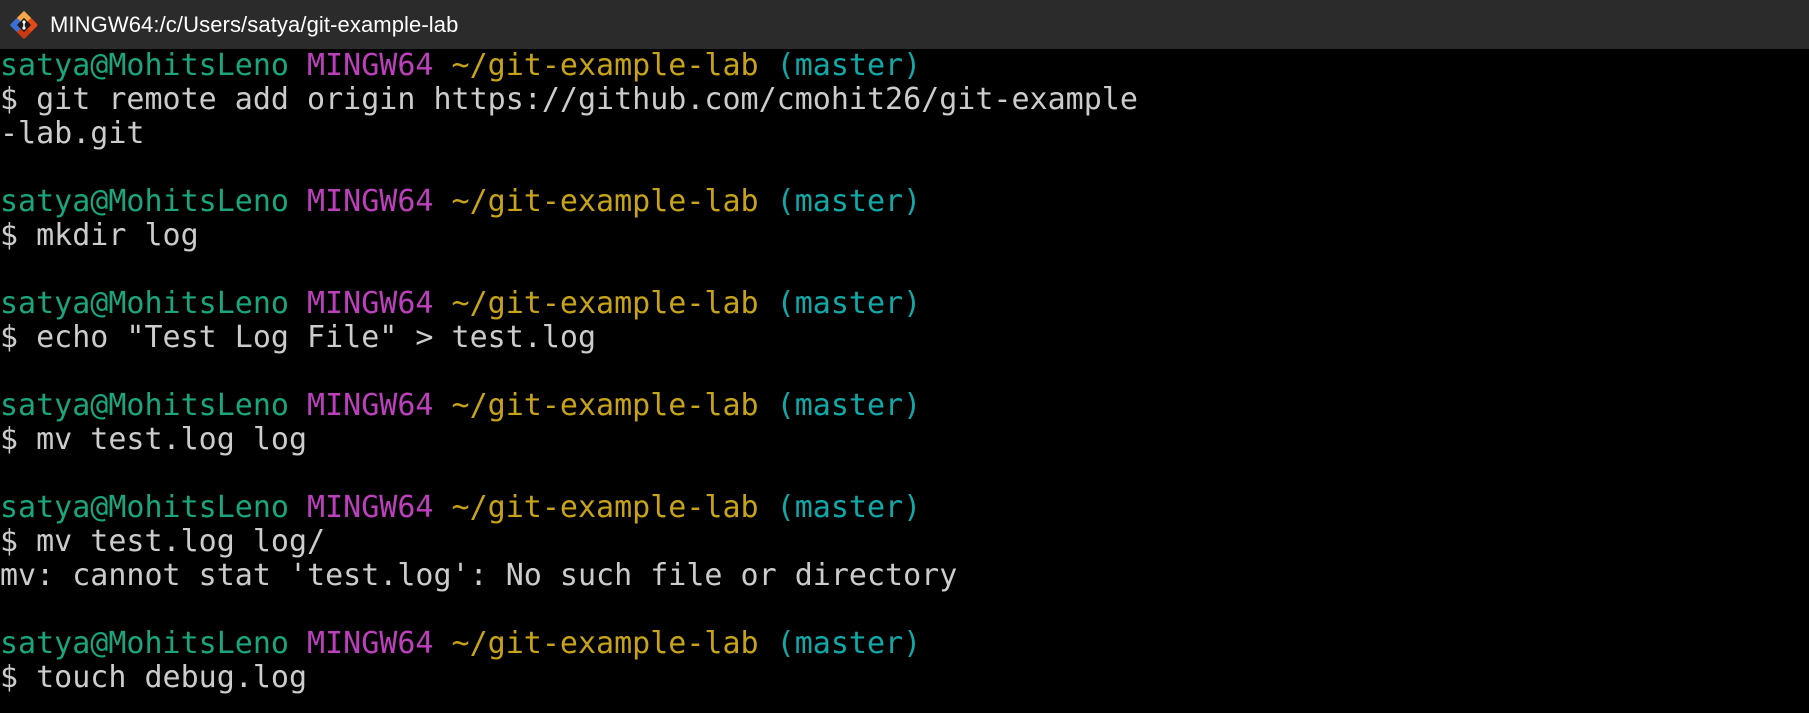 The height and width of the screenshot is (713, 1809). Describe the element at coordinates (904, 24) in the screenshot. I see `title-bar: MINGW64:/c/Users/satya/git-example-lab` at that location.